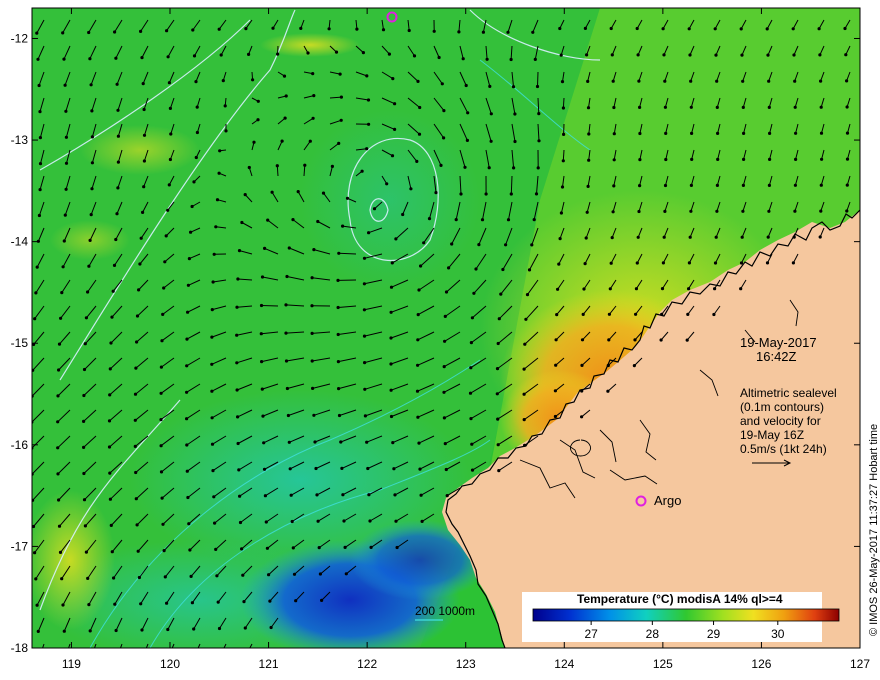 This screenshot has height=680, width=880. What do you see at coordinates (20, 38) in the screenshot?
I see `lat-tick-label: -12` at bounding box center [20, 38].